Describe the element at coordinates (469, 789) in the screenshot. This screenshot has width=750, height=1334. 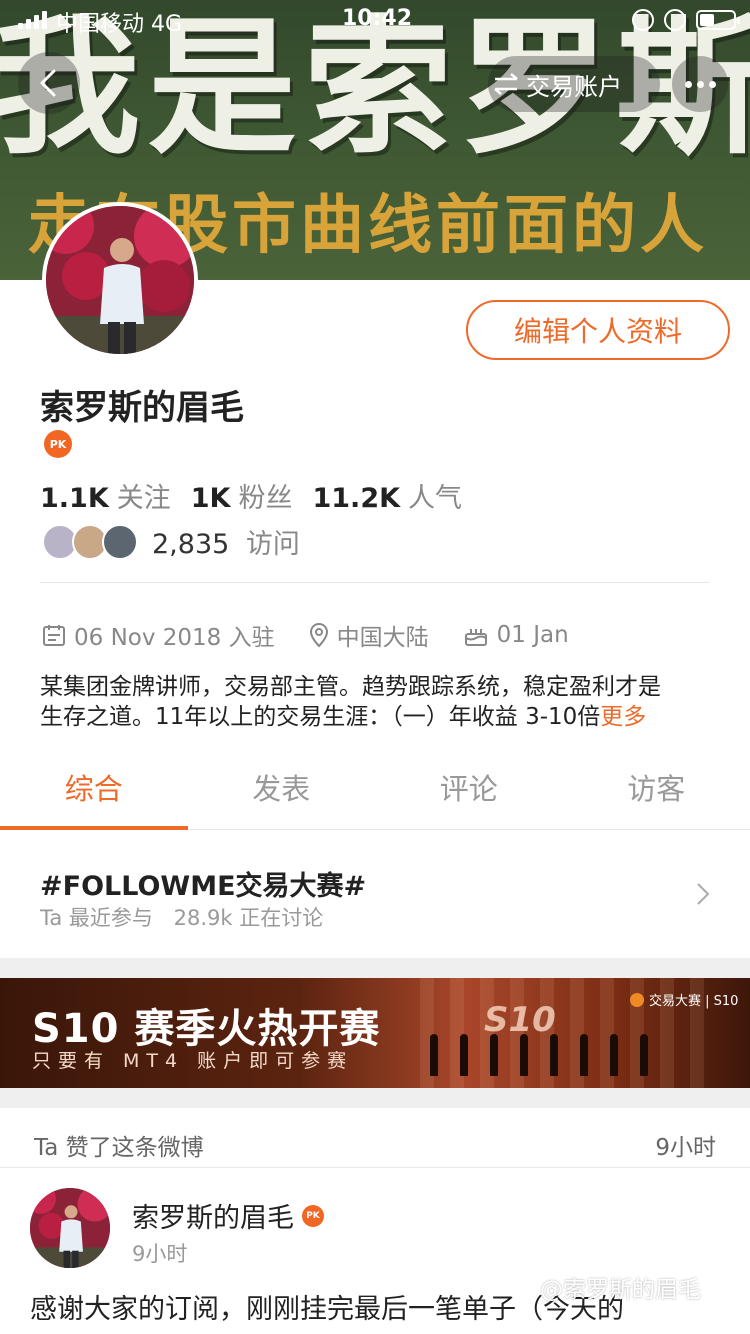
I see `tab-comments: 评论` at that location.